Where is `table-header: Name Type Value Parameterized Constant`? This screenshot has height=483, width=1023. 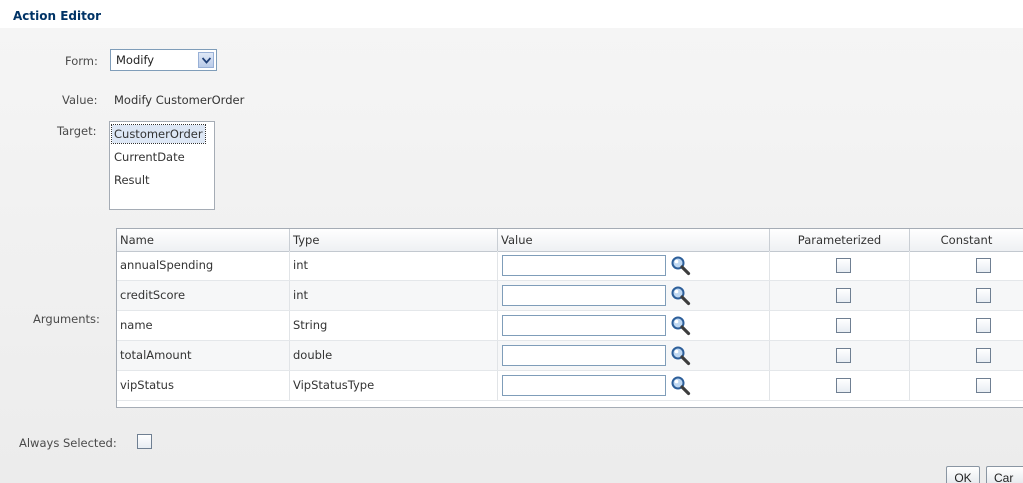
table-header: Name Type Value Parameterized Constant is located at coordinates (570, 240).